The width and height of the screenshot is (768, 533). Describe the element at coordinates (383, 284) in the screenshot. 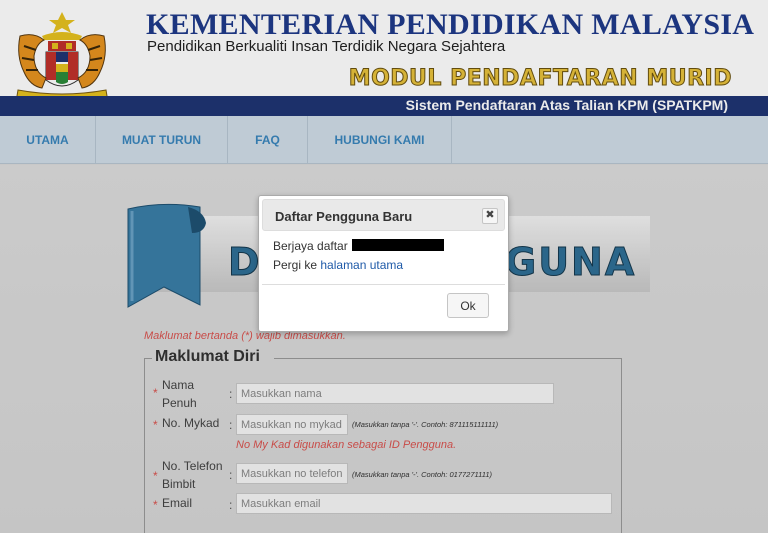

I see `dialog-footer-divider` at that location.